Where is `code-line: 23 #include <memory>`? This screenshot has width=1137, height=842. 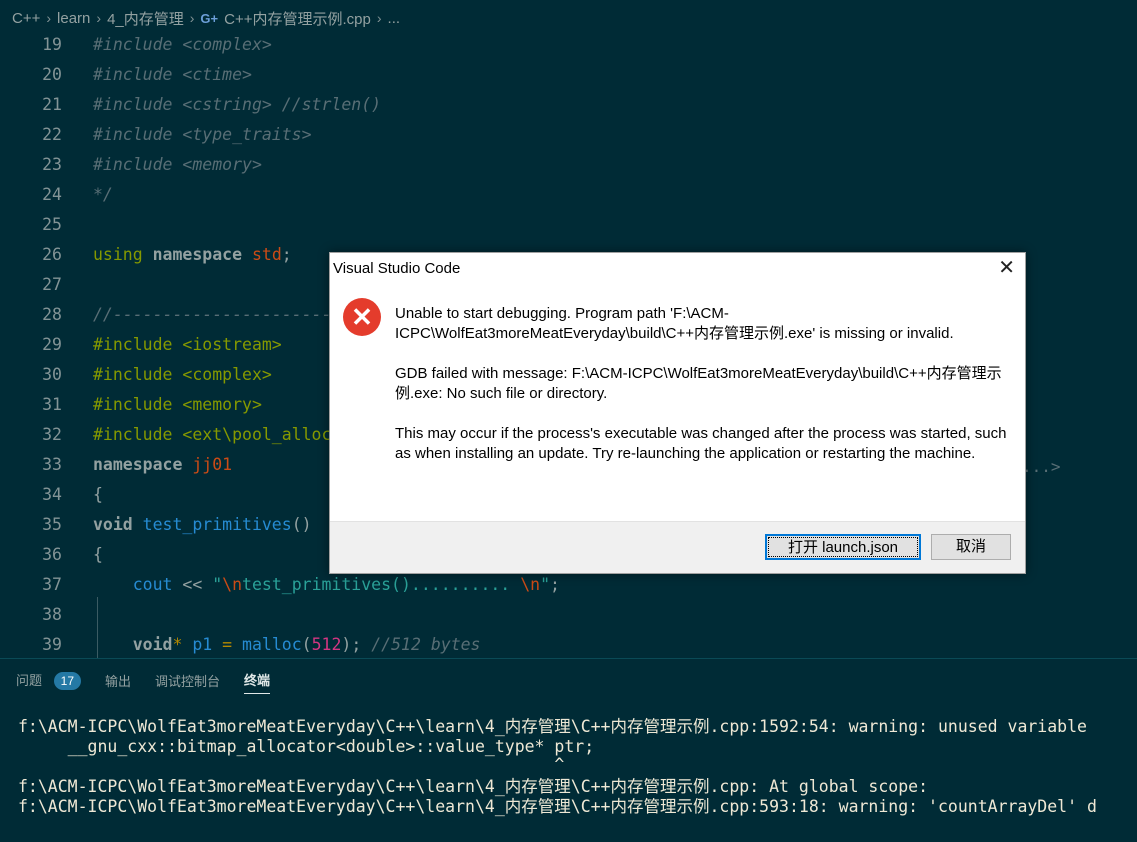
code-line: 23 #include <memory> is located at coordinates (568, 165).